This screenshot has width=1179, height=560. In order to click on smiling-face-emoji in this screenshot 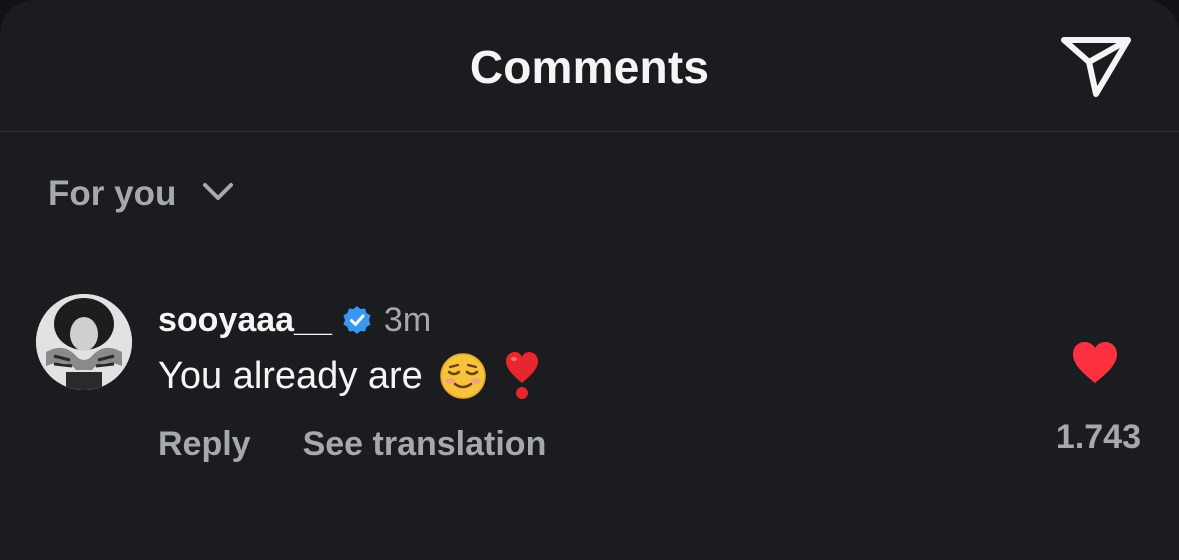, I will do `click(463, 376)`.